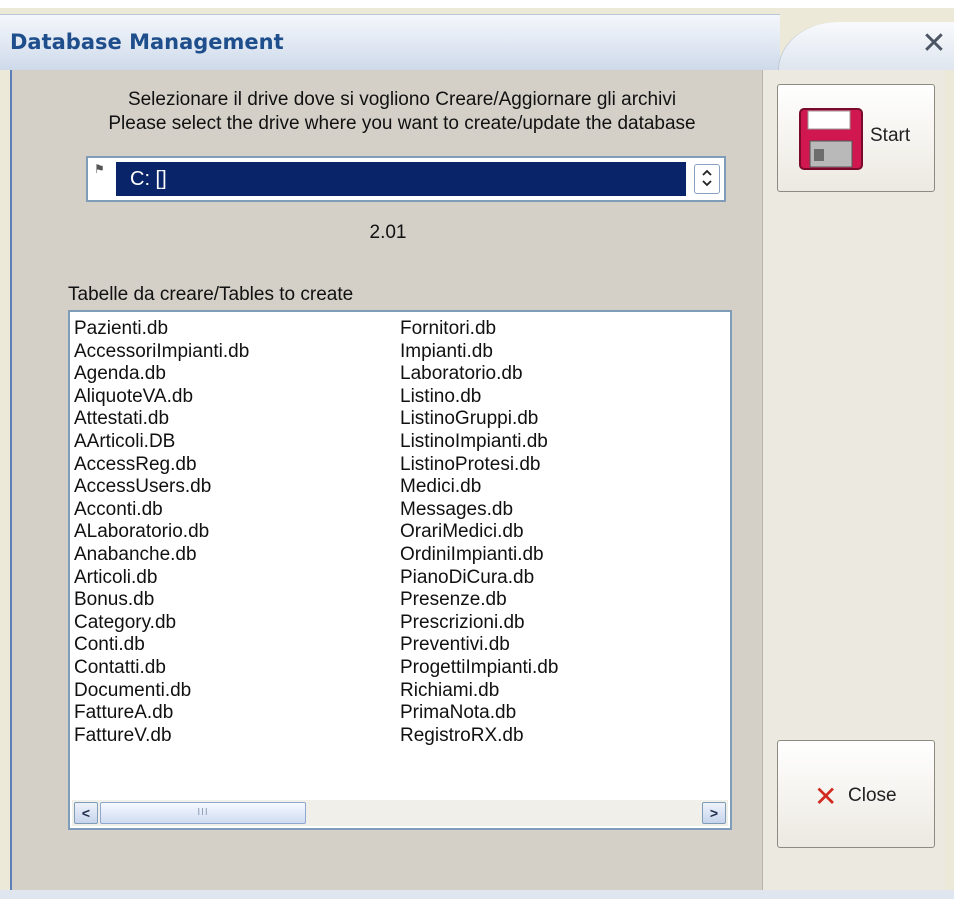  Describe the element at coordinates (161, 623) in the screenshot. I see `list-item: Category.db` at that location.